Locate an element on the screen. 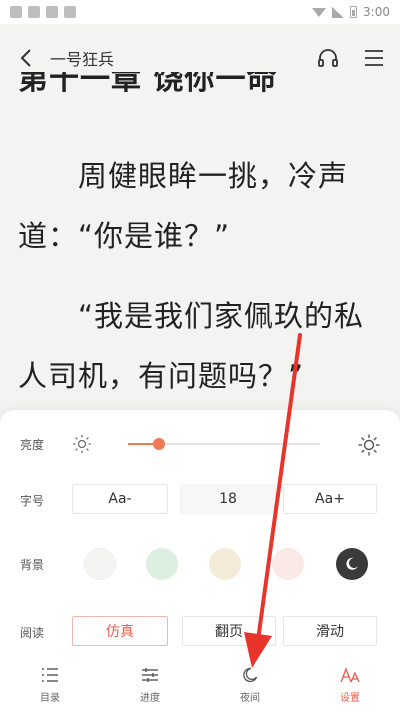 The height and width of the screenshot is (712, 400). battery-icon is located at coordinates (354, 12).